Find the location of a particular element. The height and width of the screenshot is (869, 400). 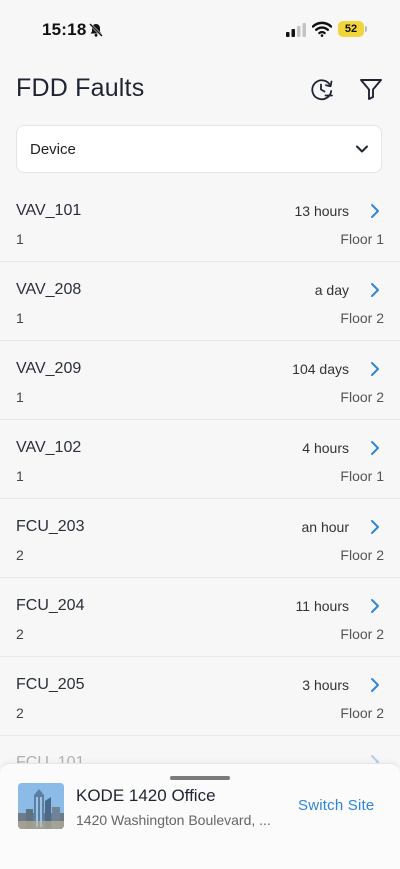

battery-indicator: 52 is located at coordinates (353, 29).